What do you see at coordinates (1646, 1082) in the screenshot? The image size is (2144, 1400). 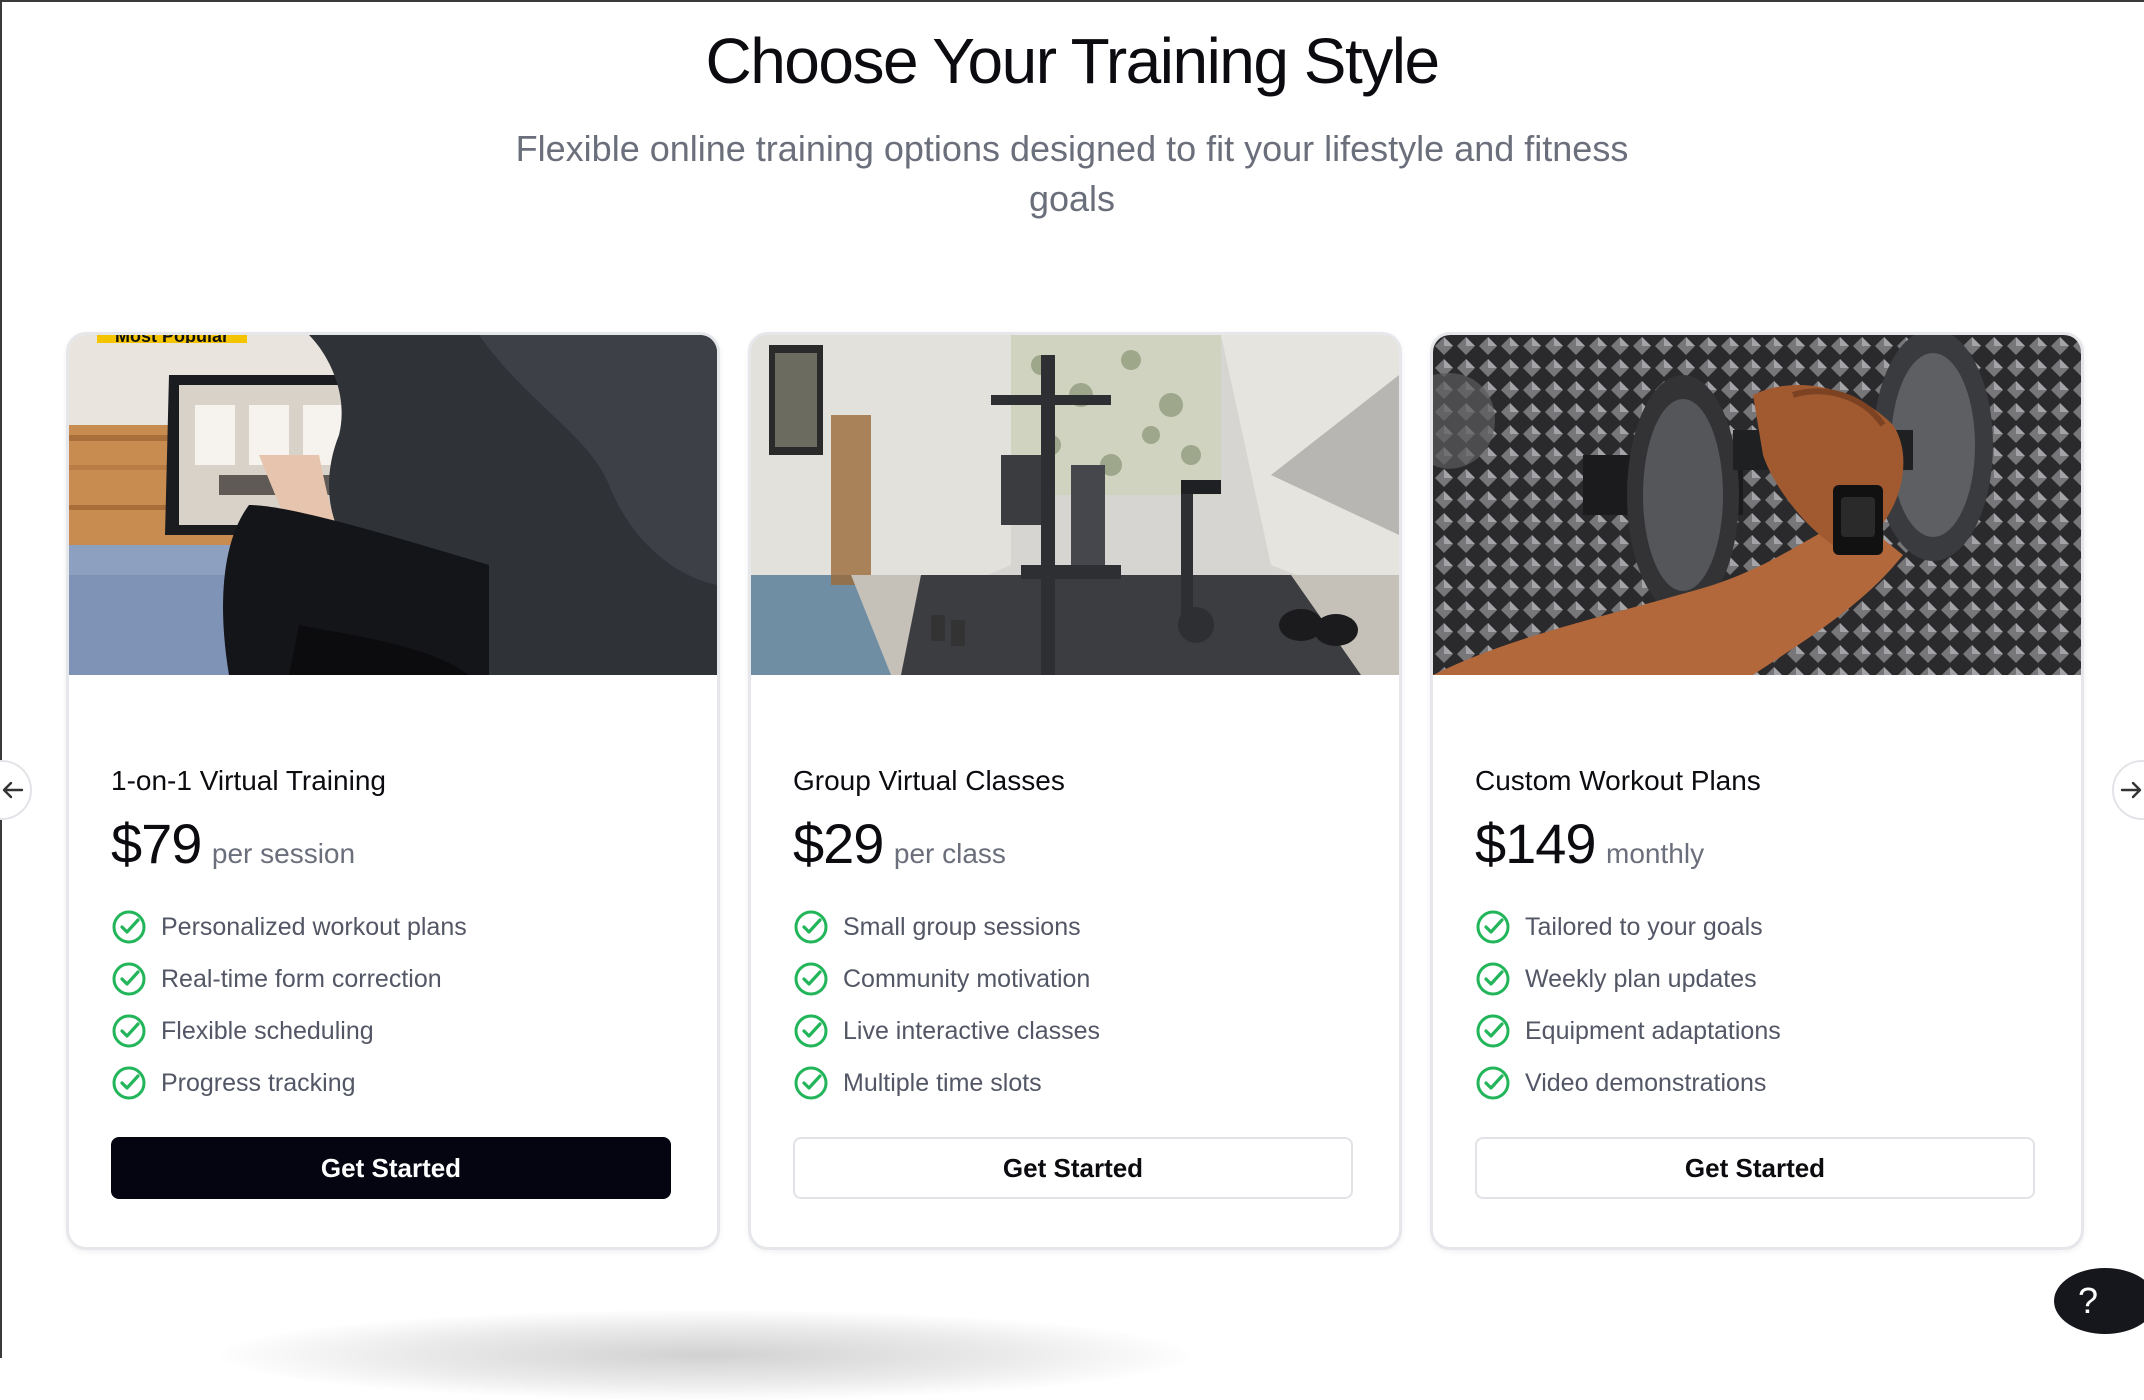 I see `feature-label: Video demonstrations` at bounding box center [1646, 1082].